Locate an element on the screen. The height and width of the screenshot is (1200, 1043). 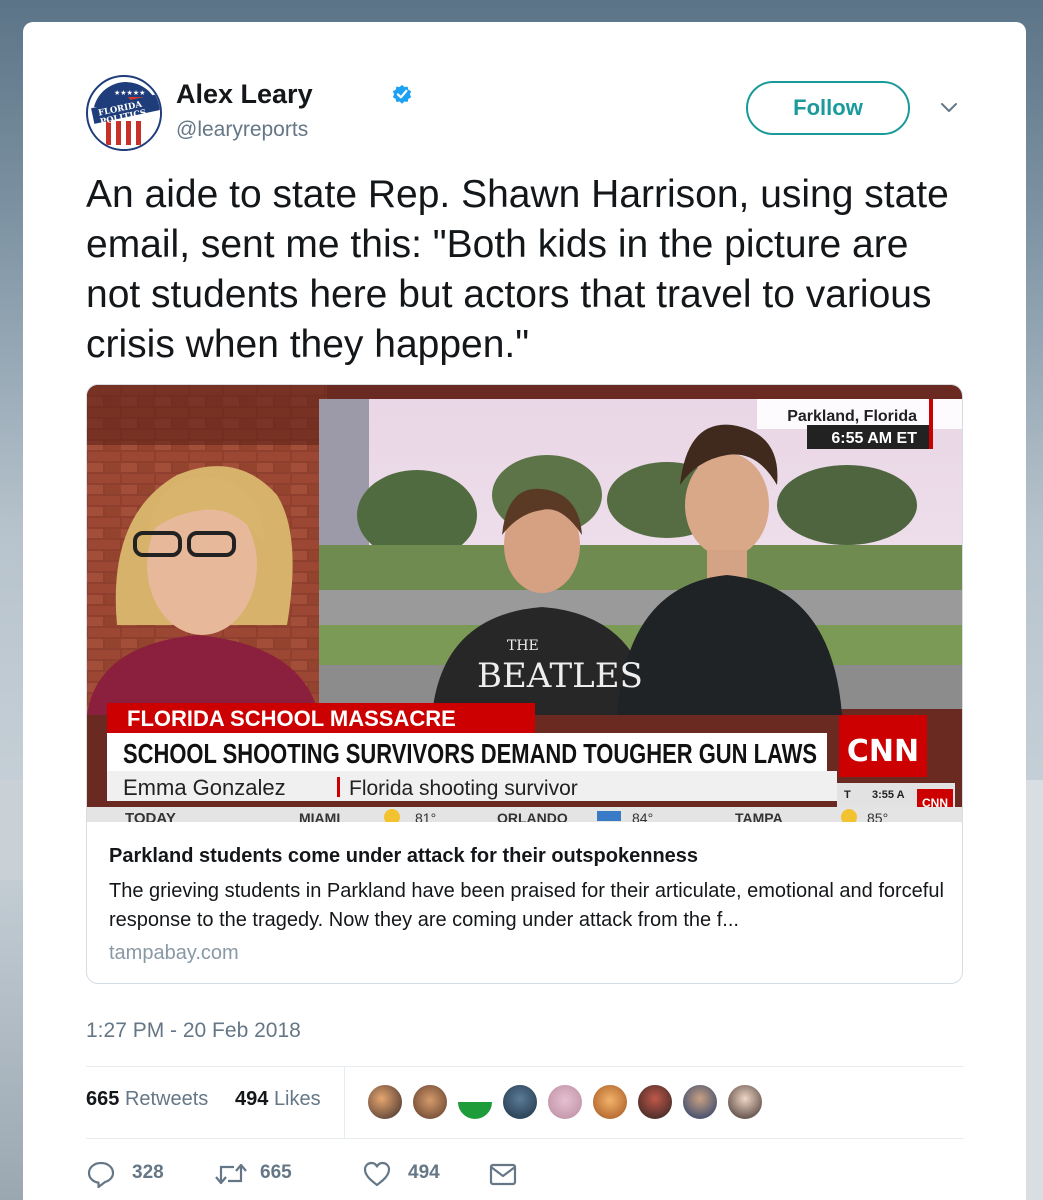
corner-time: 3:55 A is located at coordinates (888, 795).